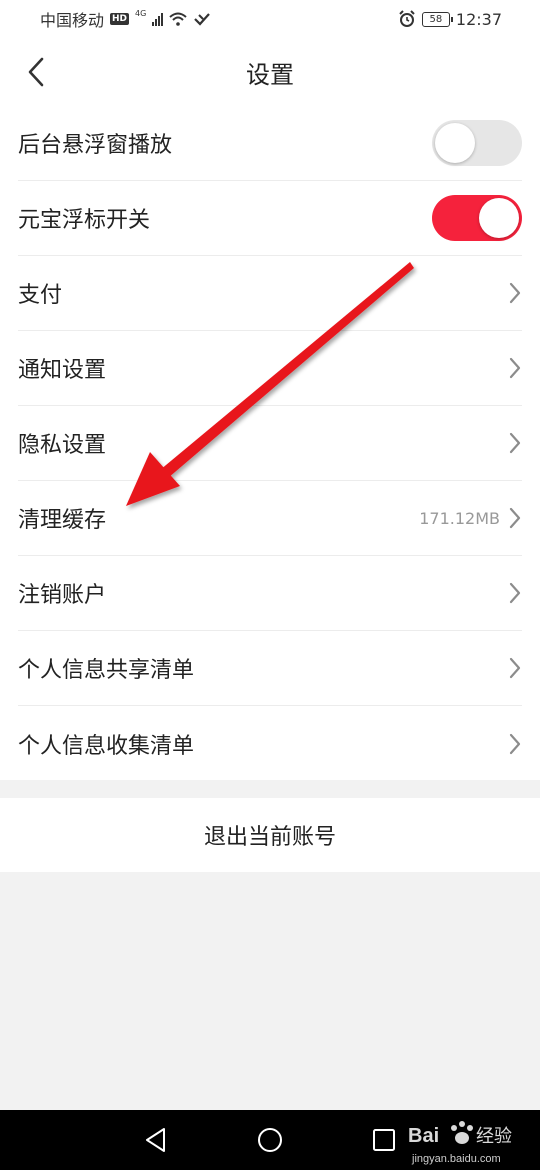 Image resolution: width=540 pixels, height=1170 pixels. I want to click on setting-row-privacy: 隐私设置, so click(270, 443).